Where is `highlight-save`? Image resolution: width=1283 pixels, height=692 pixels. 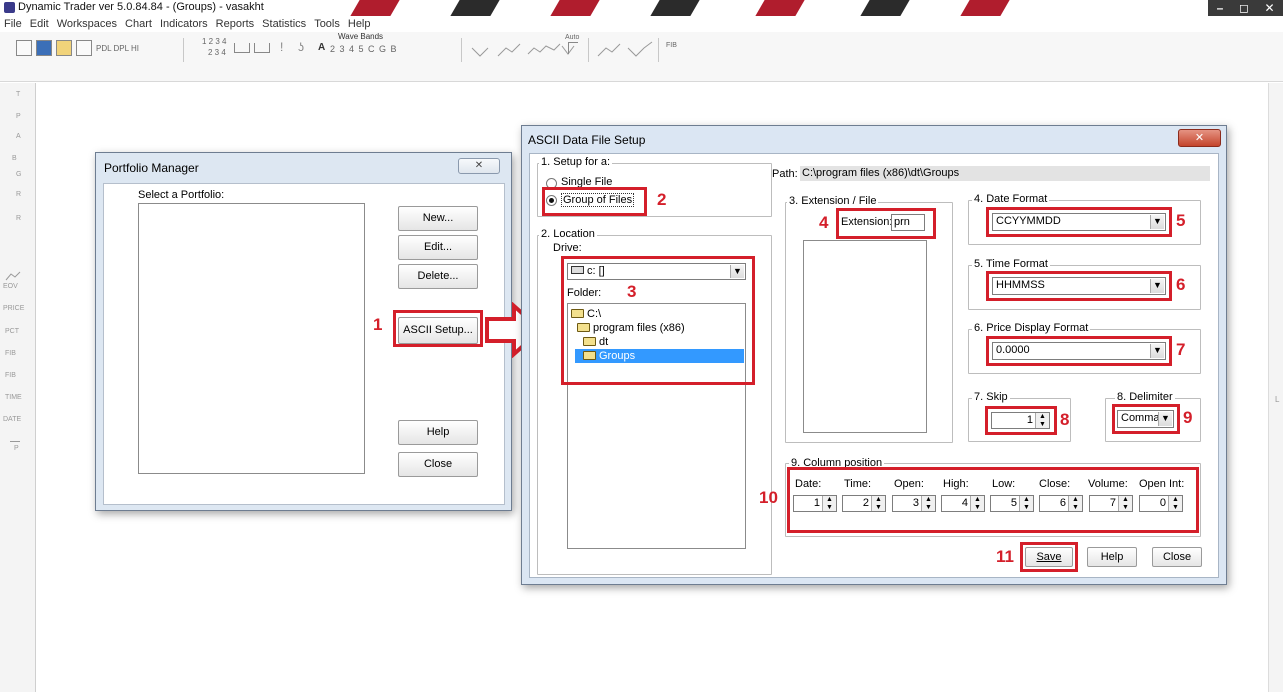
highlight-save is located at coordinates (1049, 557).